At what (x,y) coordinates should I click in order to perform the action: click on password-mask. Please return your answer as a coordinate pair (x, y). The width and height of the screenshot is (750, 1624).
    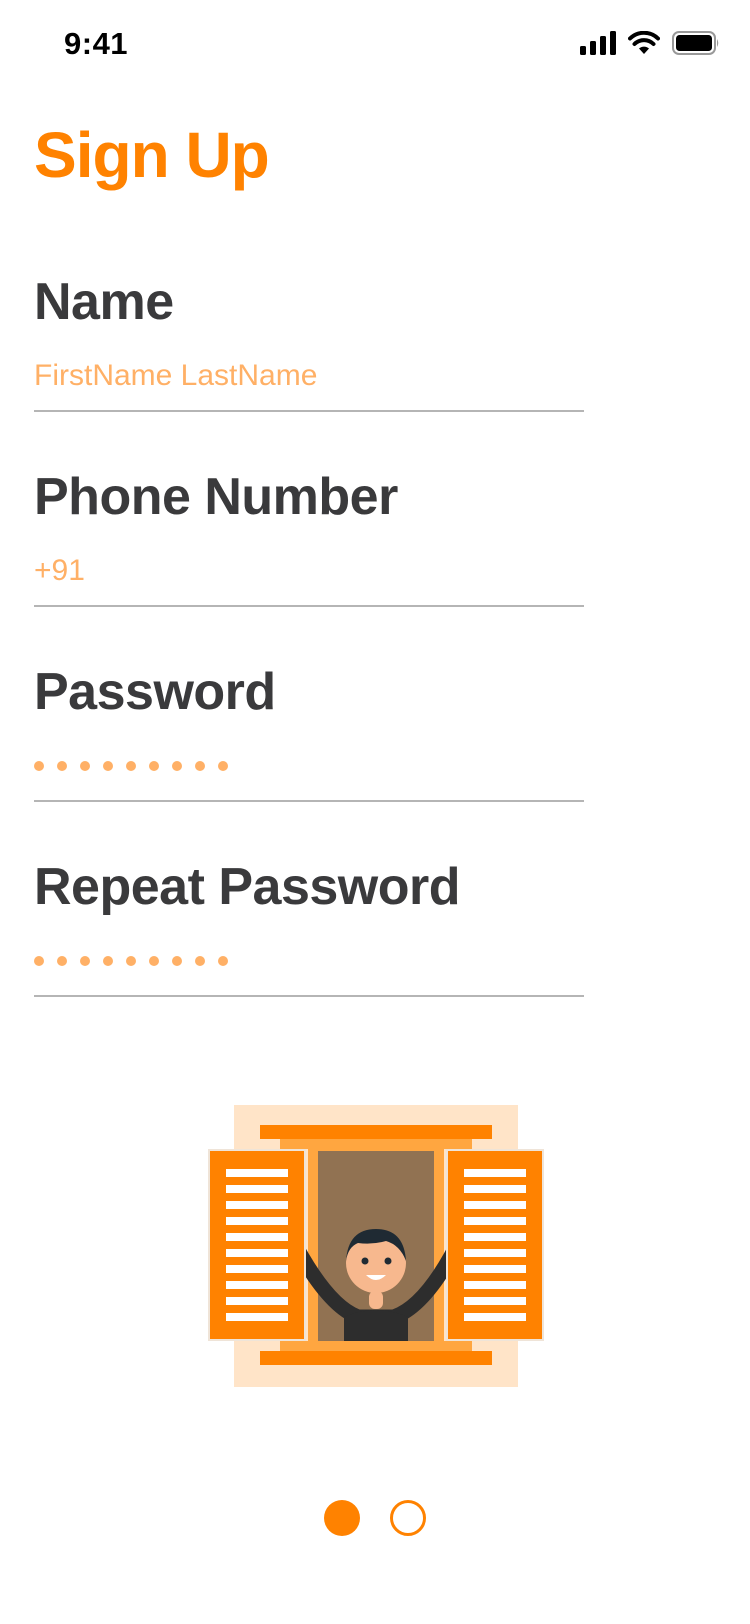
    Looking at the image, I should click on (309, 766).